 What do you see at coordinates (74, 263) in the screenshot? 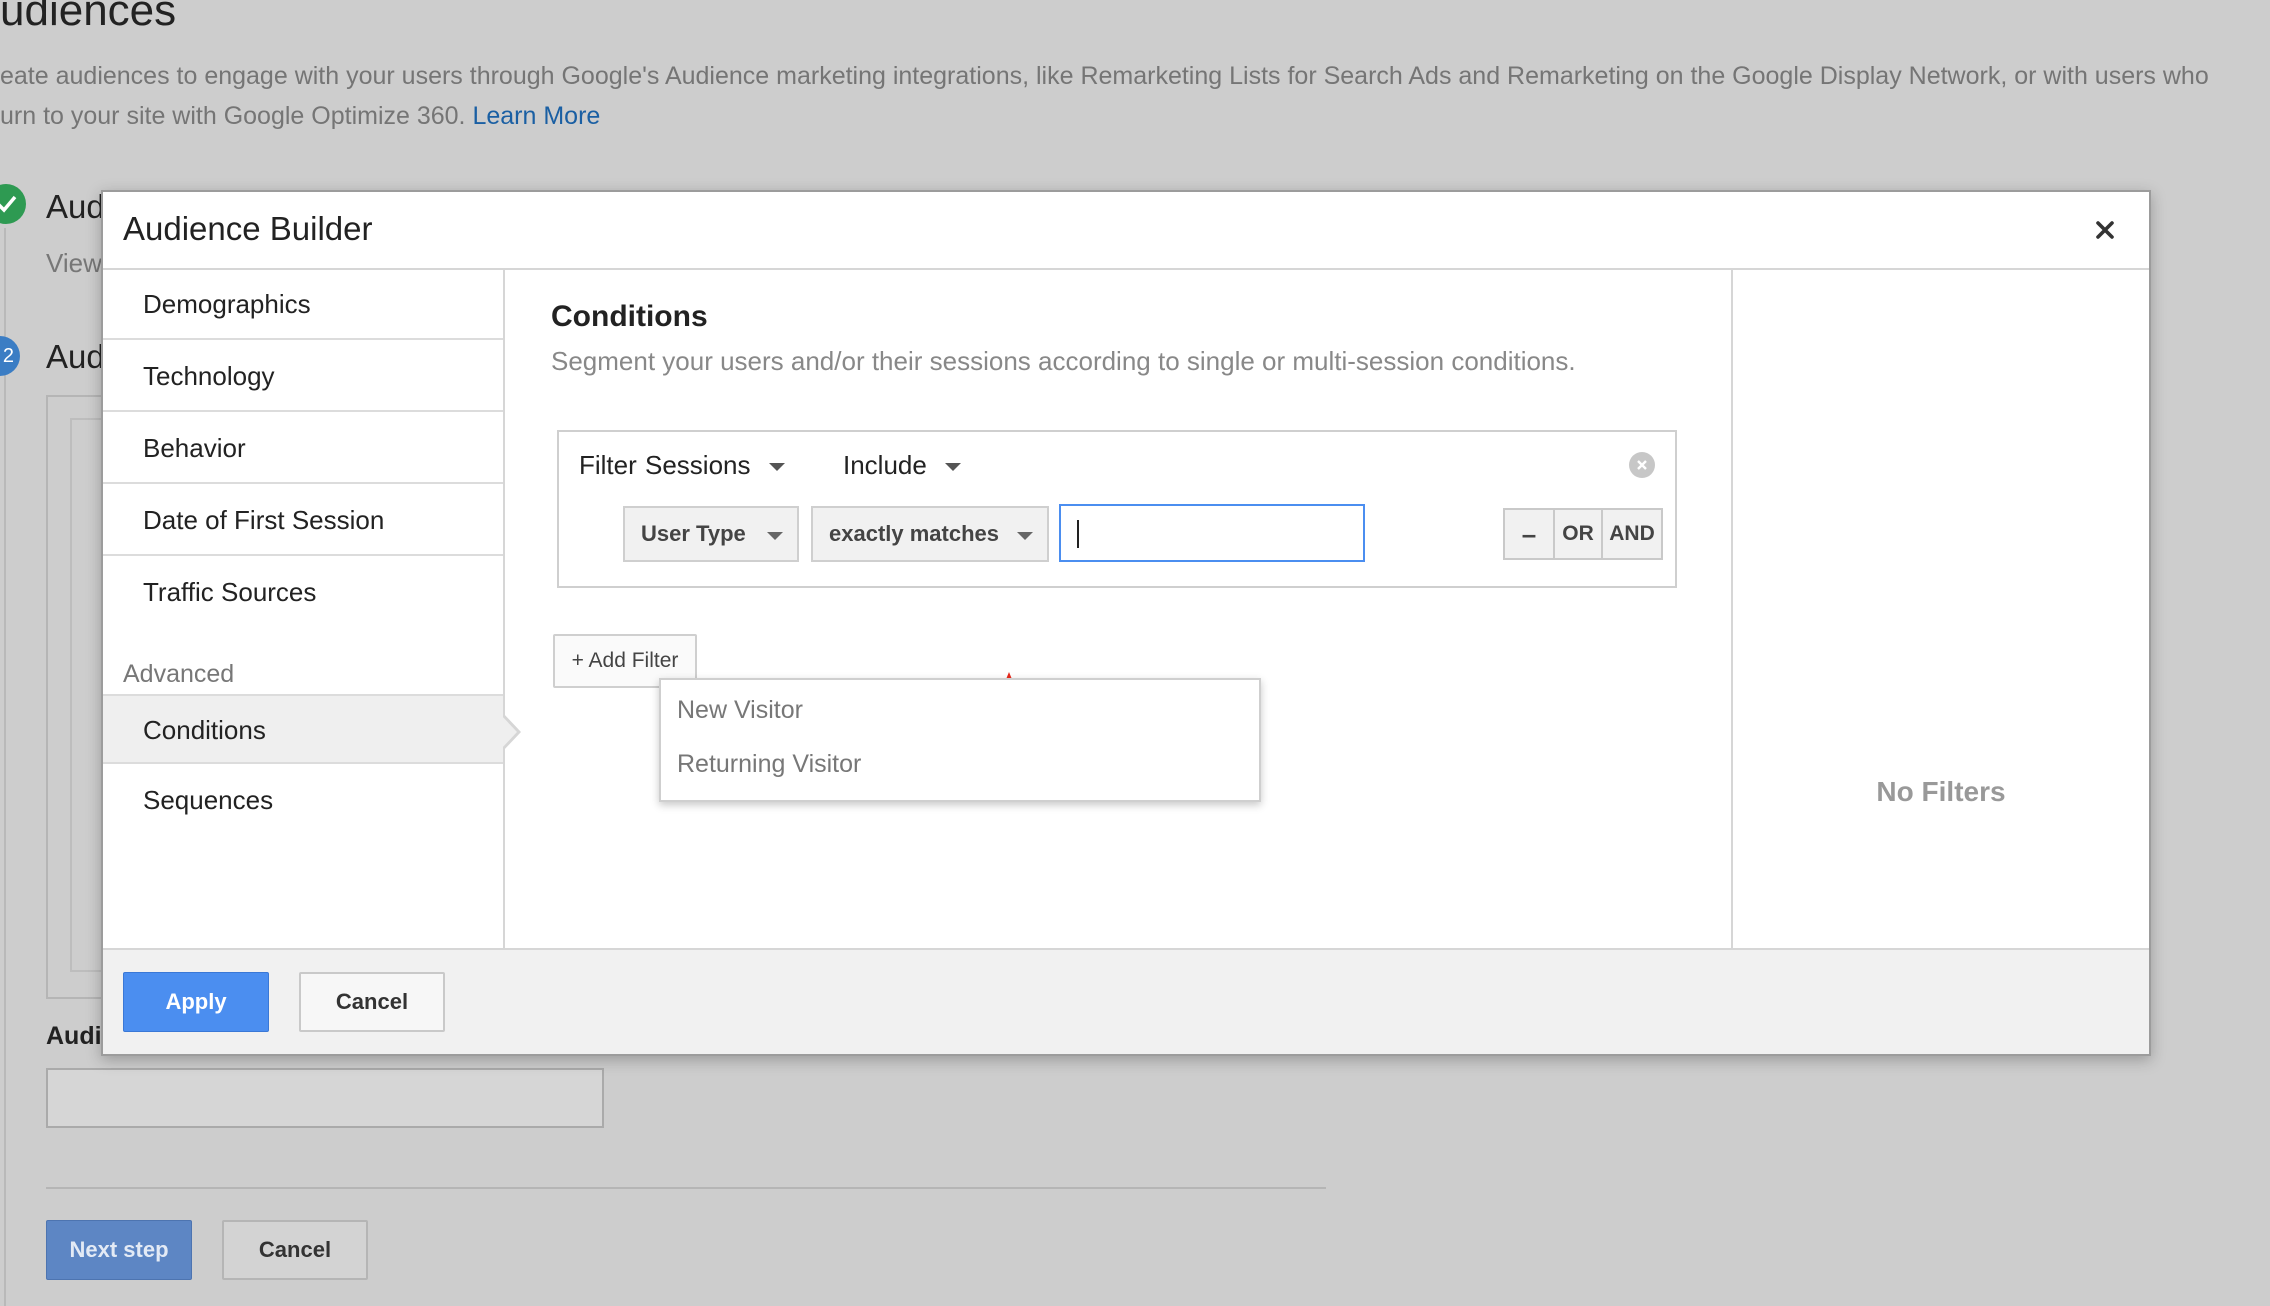
I see `step-1-subtext: View` at bounding box center [74, 263].